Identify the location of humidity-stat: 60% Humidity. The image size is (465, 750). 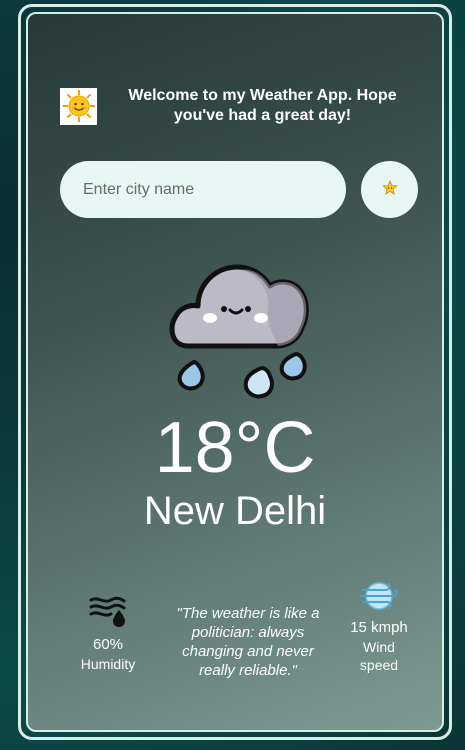
(108, 633).